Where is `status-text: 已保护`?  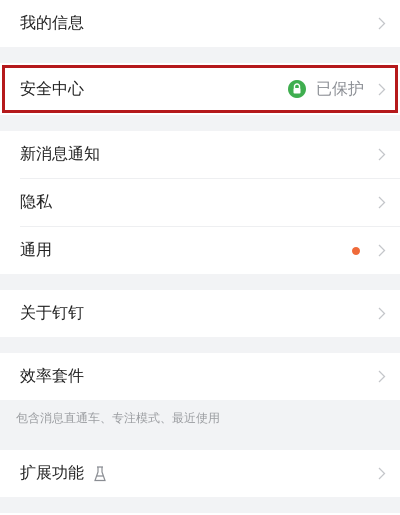
status-text: 已保护 is located at coordinates (340, 89).